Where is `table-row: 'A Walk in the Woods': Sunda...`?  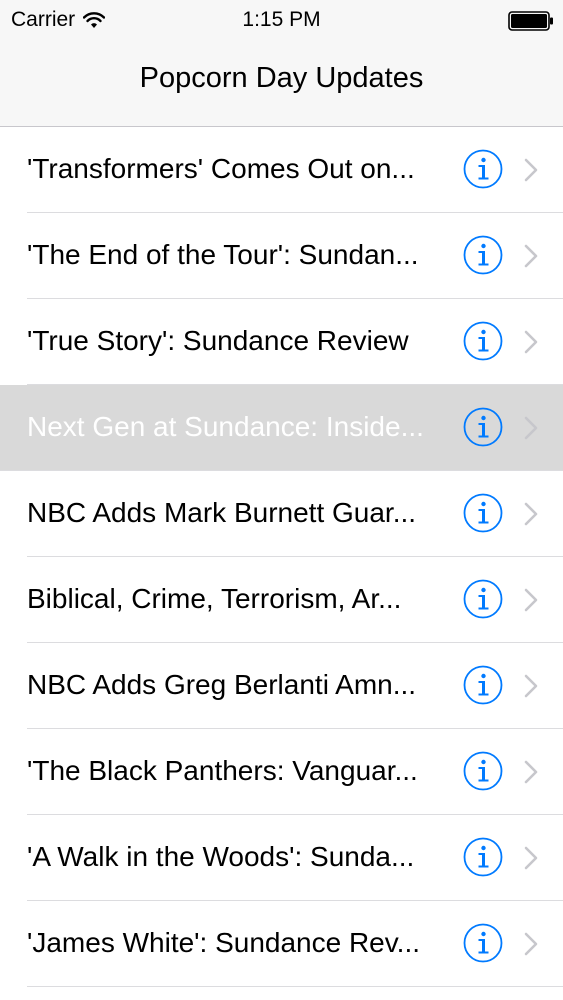
table-row: 'A Walk in the Woods': Sunda... is located at coordinates (281, 858).